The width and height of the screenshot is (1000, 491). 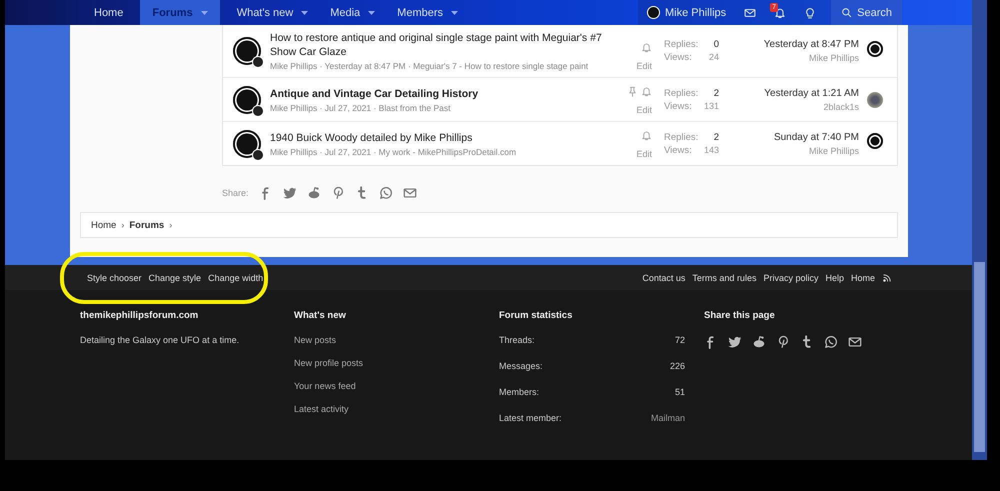 I want to click on stat-label: Latest member:, so click(x=531, y=418).